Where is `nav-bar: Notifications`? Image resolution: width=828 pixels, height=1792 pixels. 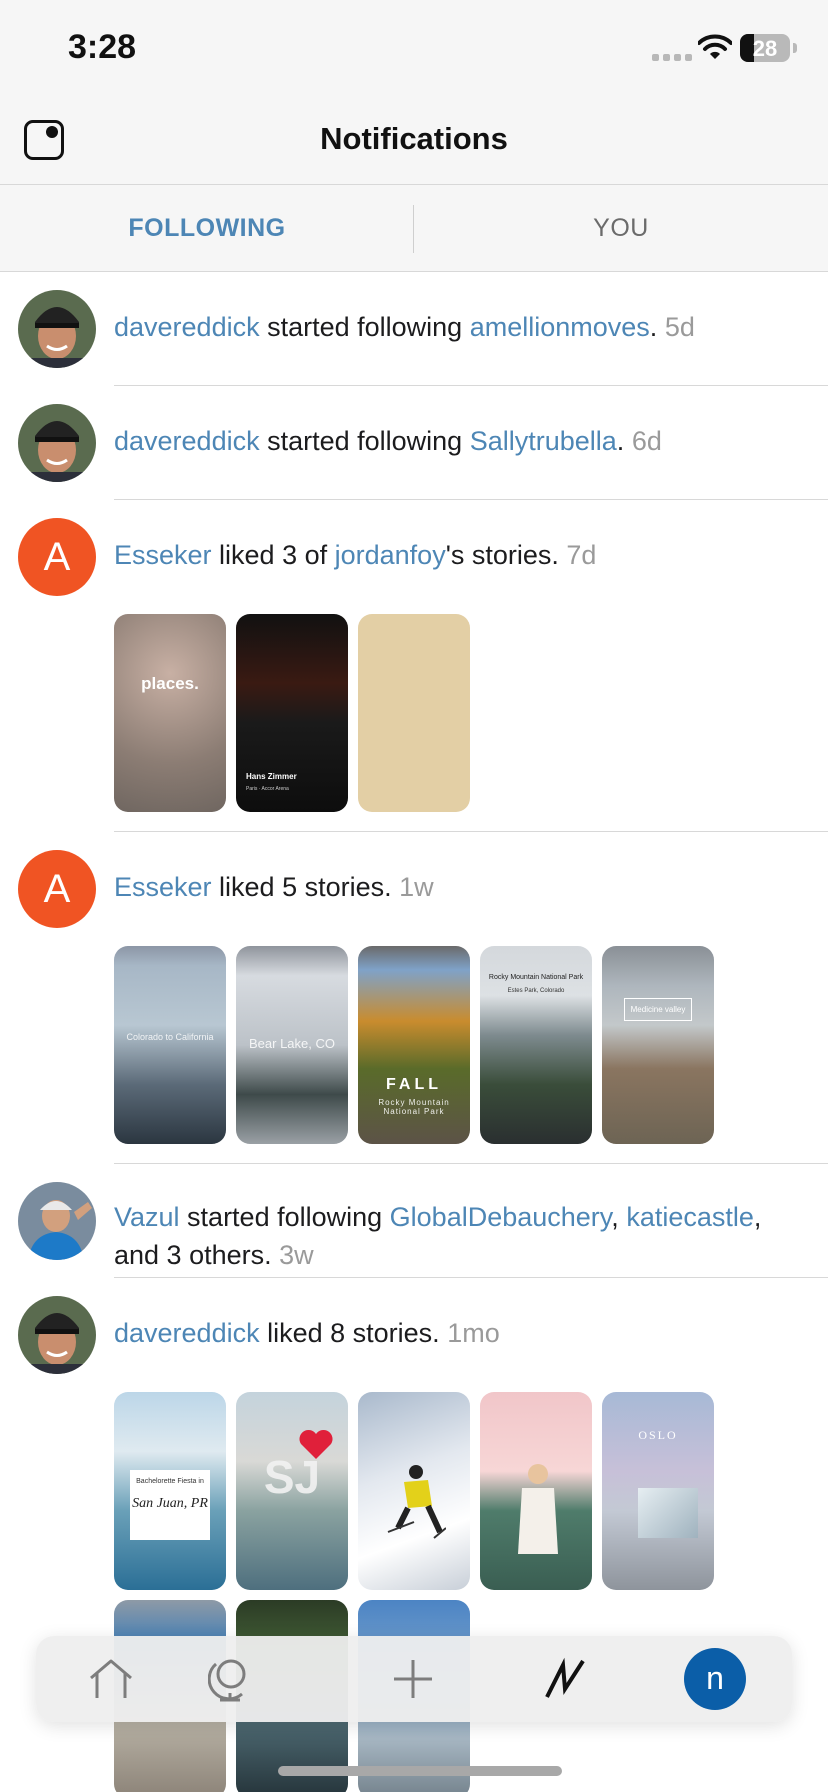
nav-bar: Notifications is located at coordinates (414, 142).